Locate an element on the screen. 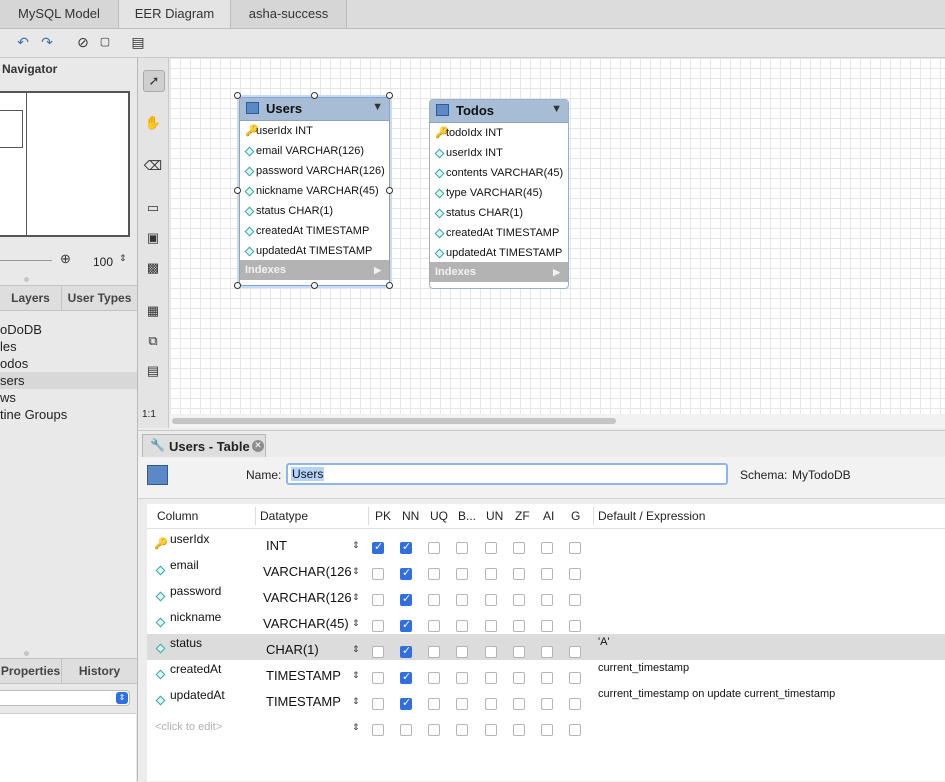 This screenshot has width=945, height=782. column-datatype: TIMESTAMP is located at coordinates (303, 701).